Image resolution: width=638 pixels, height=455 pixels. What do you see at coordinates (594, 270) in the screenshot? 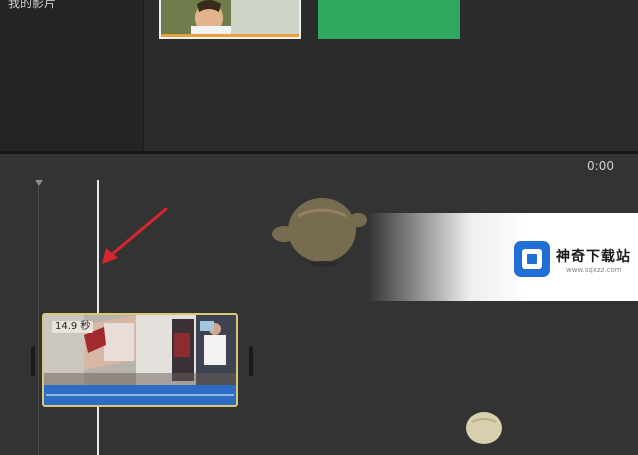
I see `watermark-site-url: www.sqxzz.com` at bounding box center [594, 270].